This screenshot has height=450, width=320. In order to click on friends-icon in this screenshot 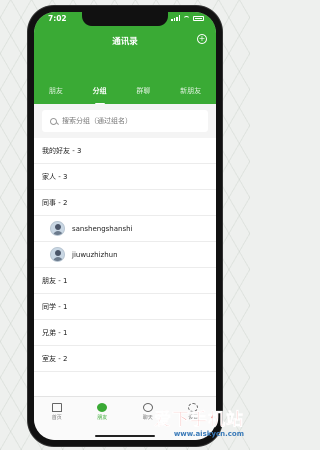, I will do `click(102, 407)`.